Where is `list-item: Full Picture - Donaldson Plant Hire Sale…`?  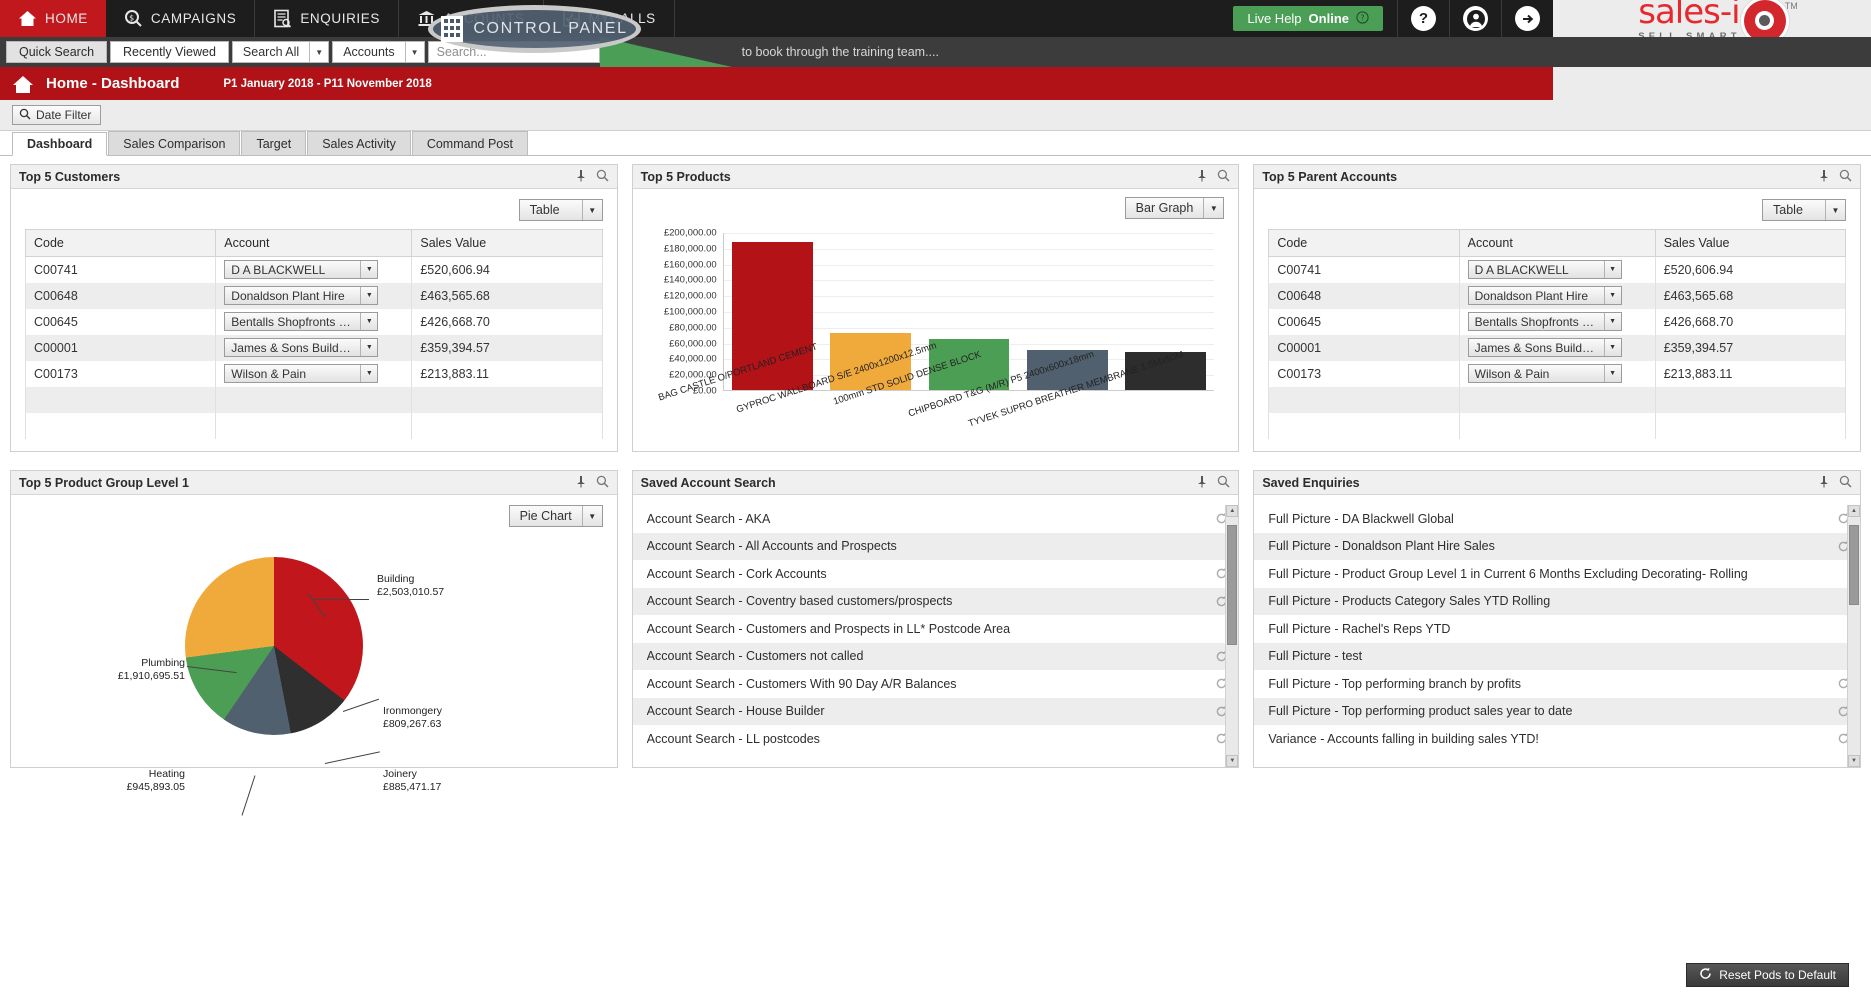 list-item: Full Picture - Donaldson Plant Hire Sale… is located at coordinates (1557, 546).